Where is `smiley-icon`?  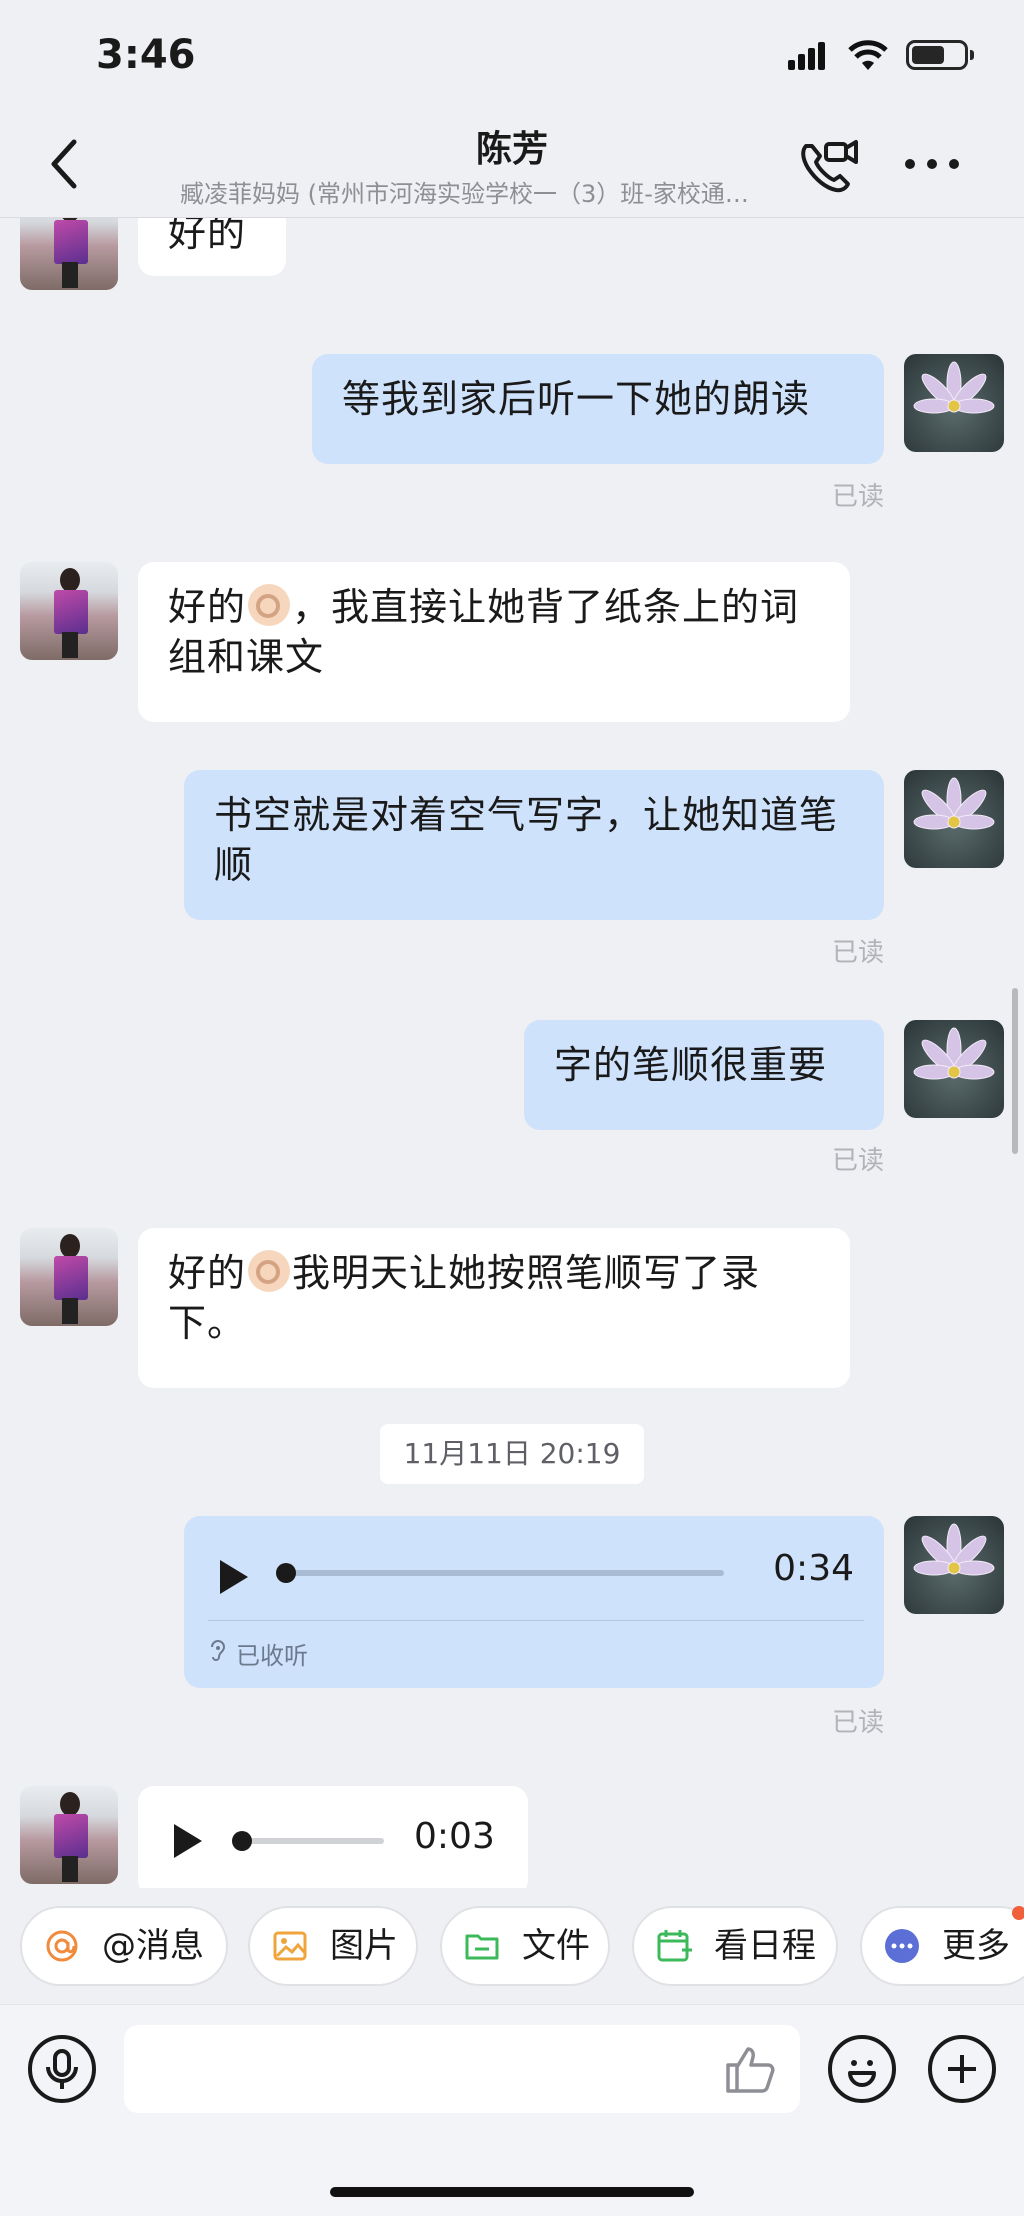 smiley-icon is located at coordinates (862, 2073).